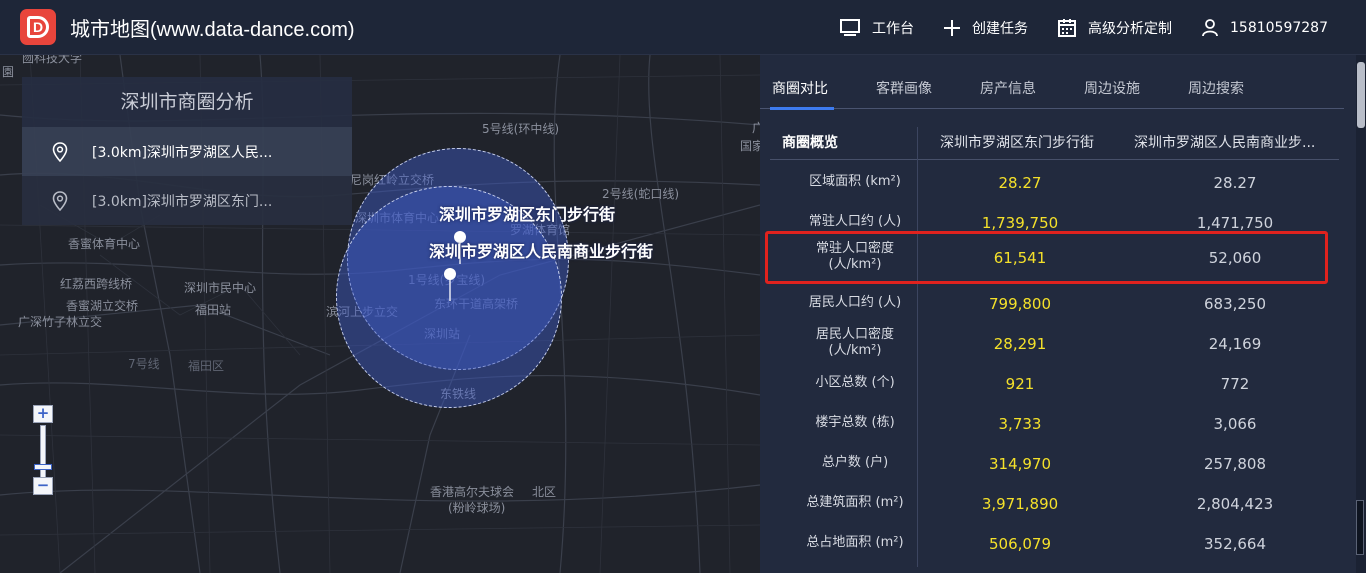 This screenshot has height=573, width=1366. What do you see at coordinates (472, 492) in the screenshot?
I see `map-label: 香港高尔夫球会` at bounding box center [472, 492].